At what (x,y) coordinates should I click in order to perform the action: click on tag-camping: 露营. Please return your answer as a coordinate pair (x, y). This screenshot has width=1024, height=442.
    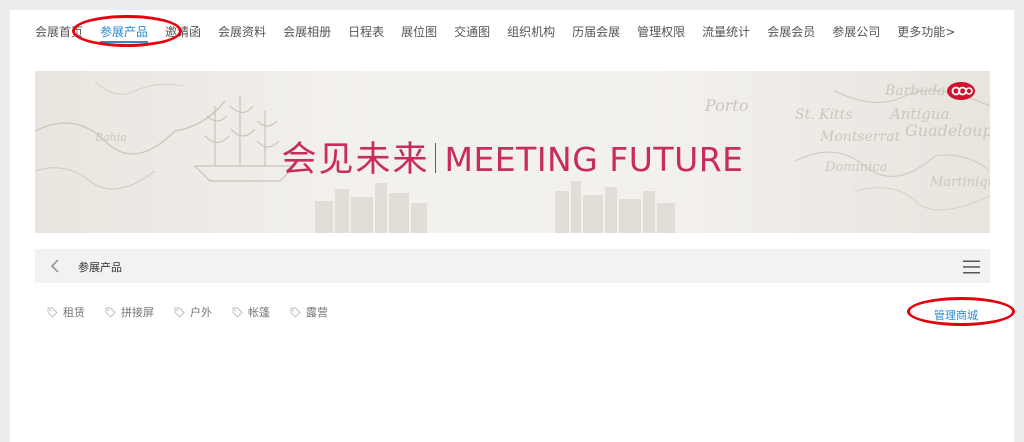
    Looking at the image, I should click on (309, 312).